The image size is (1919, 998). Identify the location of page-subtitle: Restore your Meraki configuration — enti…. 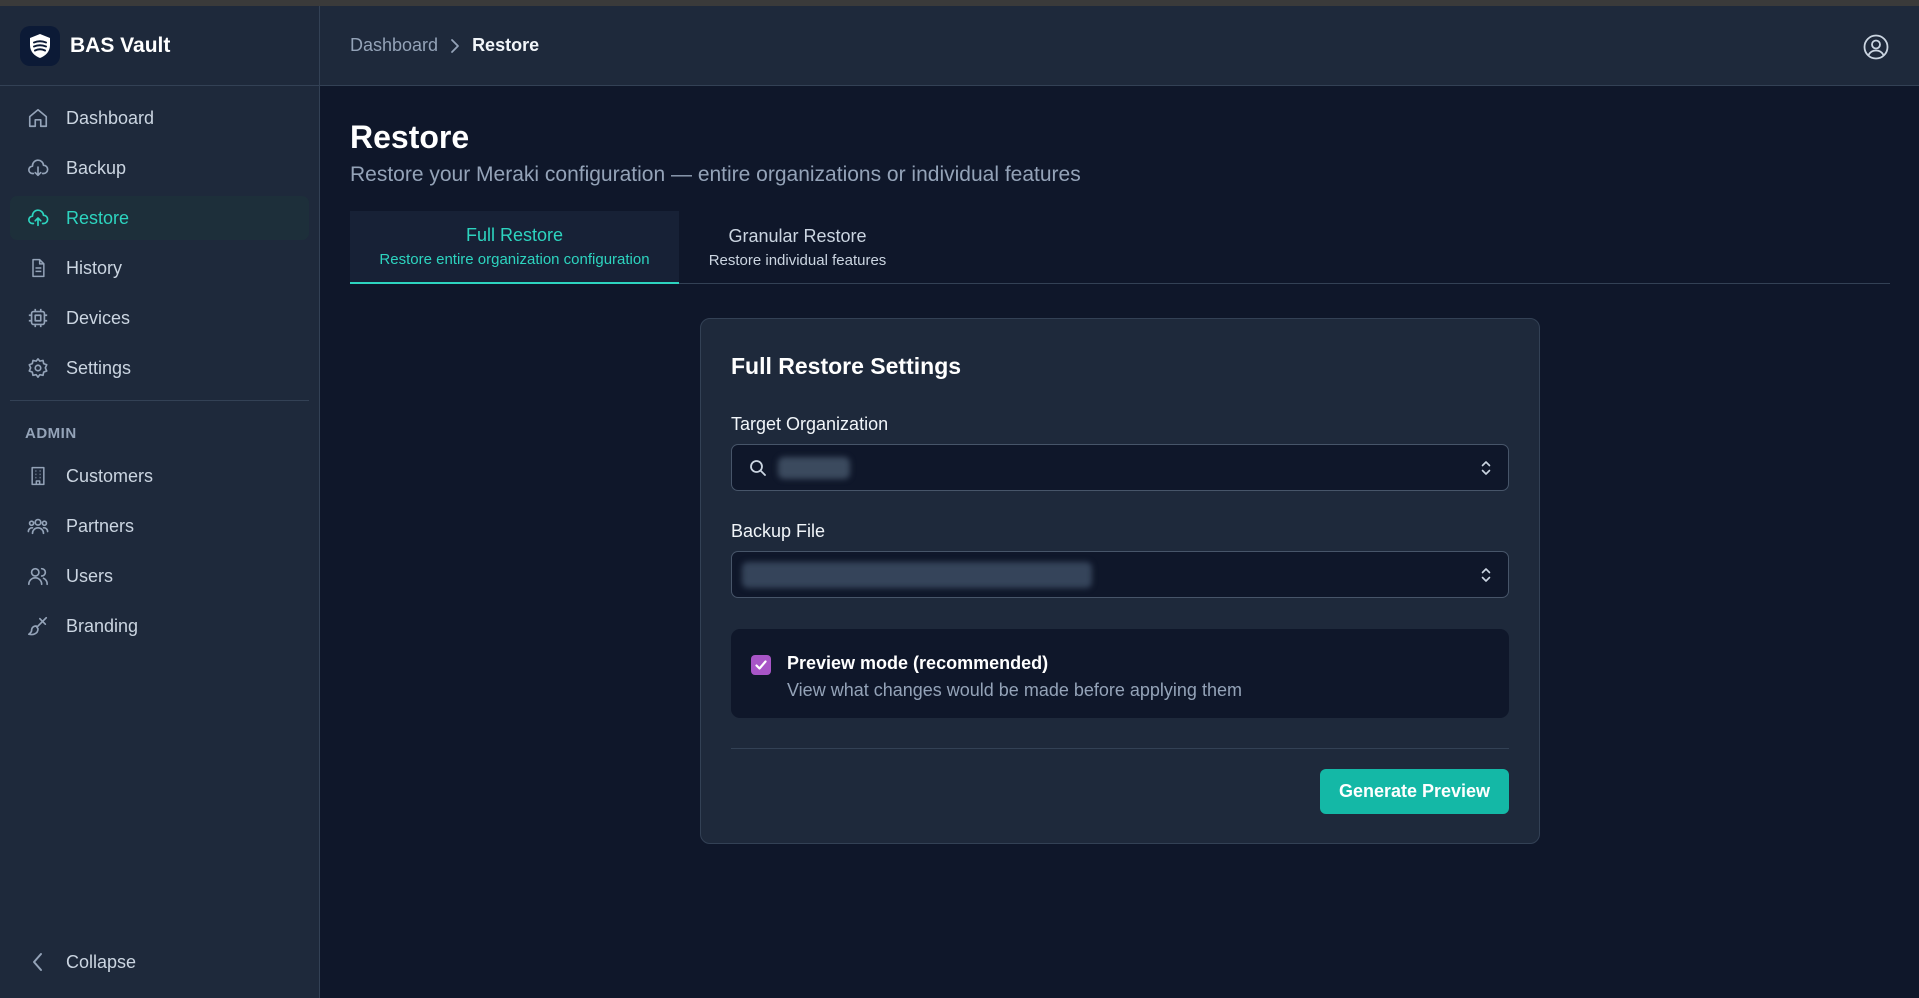
(715, 174).